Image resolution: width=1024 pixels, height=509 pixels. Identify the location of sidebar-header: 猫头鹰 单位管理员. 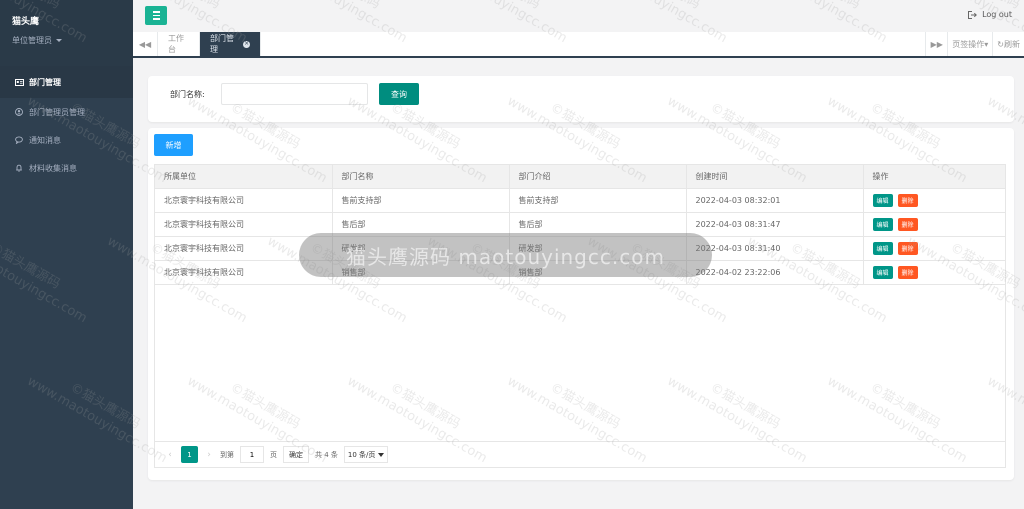
(66, 33).